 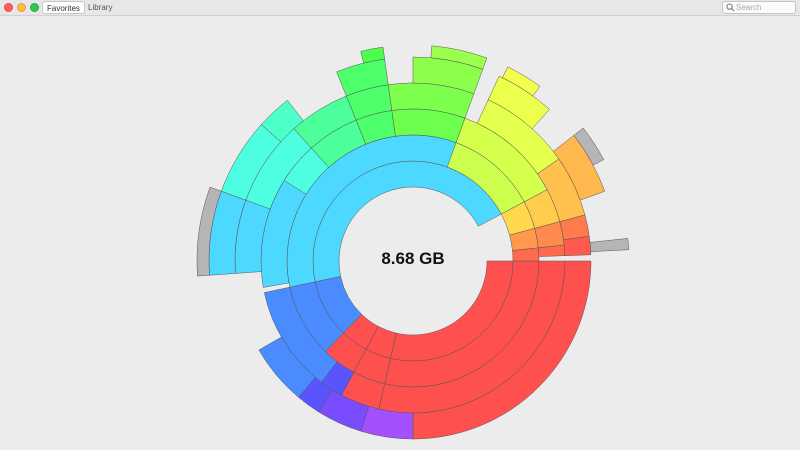 I want to click on total-size-label: 8.68 GB, so click(x=413, y=258).